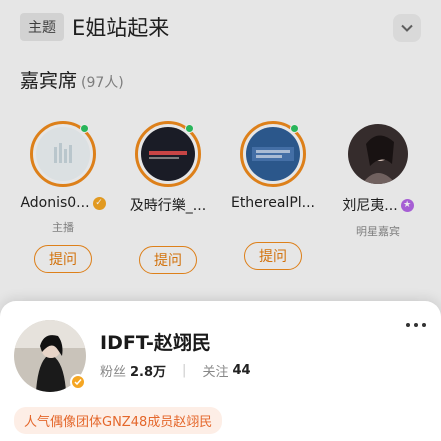 This screenshot has width=441, height=441. What do you see at coordinates (148, 370) in the screenshot?
I see `fans-count: 2.8万` at bounding box center [148, 370].